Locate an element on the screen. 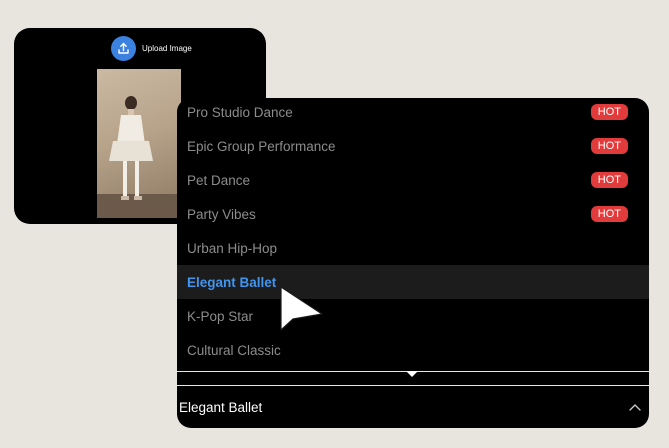  list-item: Pet Dance HOT is located at coordinates (413, 180).